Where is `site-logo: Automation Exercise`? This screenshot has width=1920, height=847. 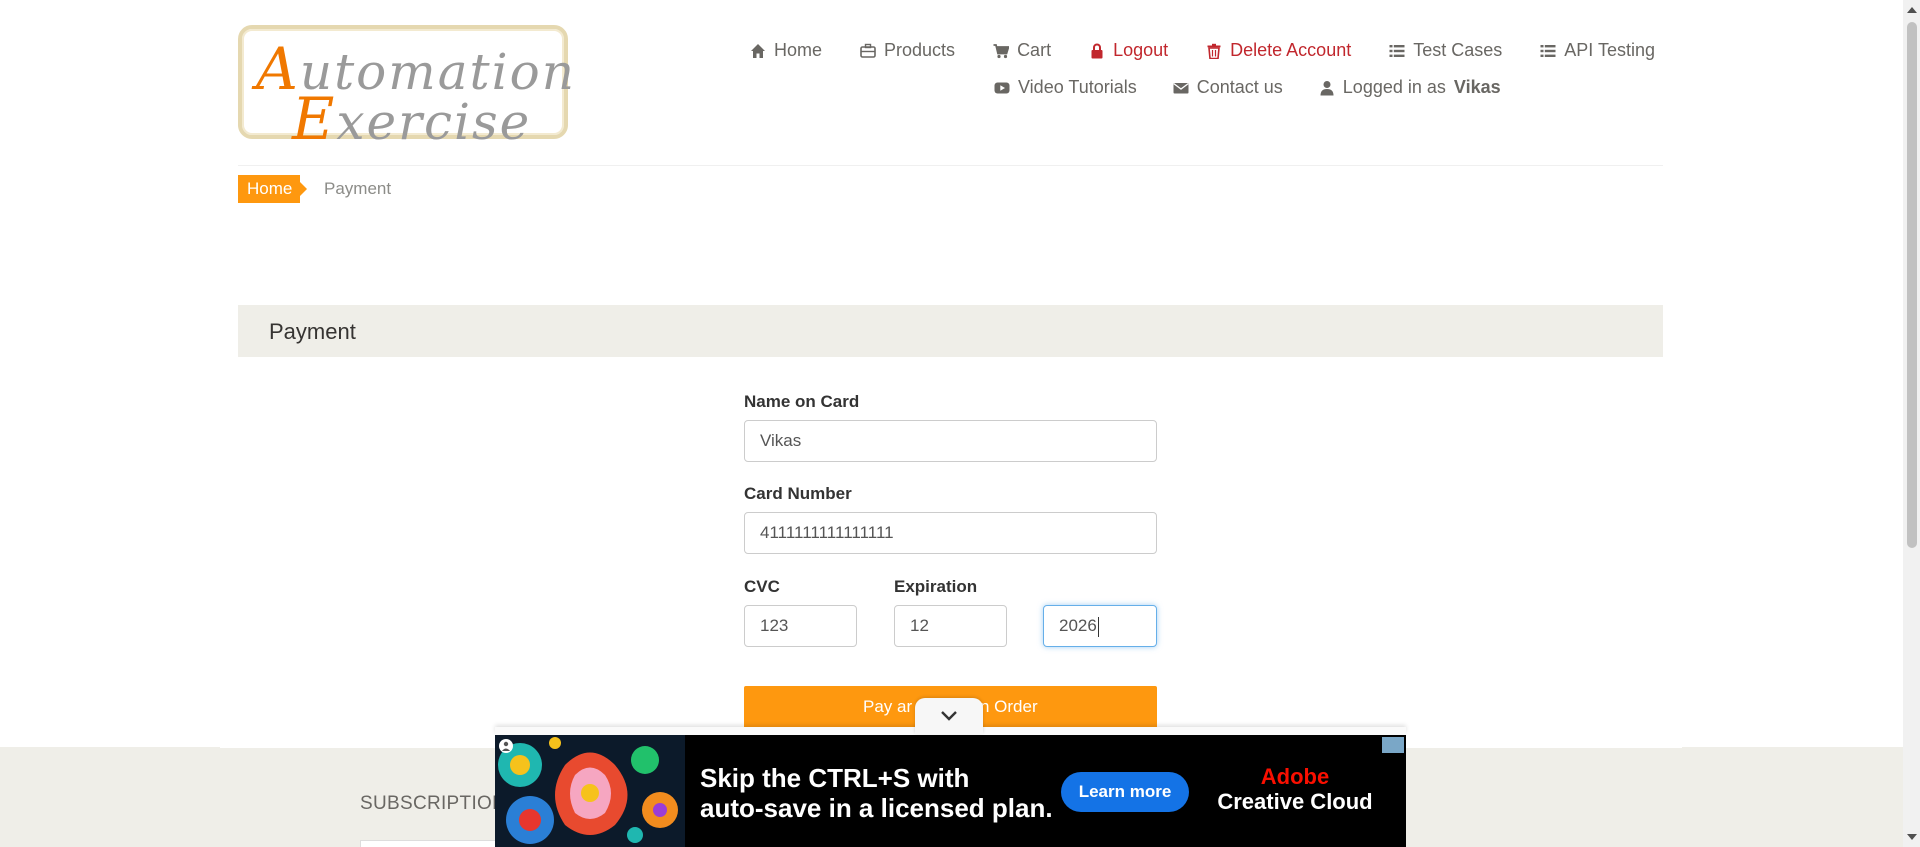
site-logo: Automation Exercise is located at coordinates (406, 89).